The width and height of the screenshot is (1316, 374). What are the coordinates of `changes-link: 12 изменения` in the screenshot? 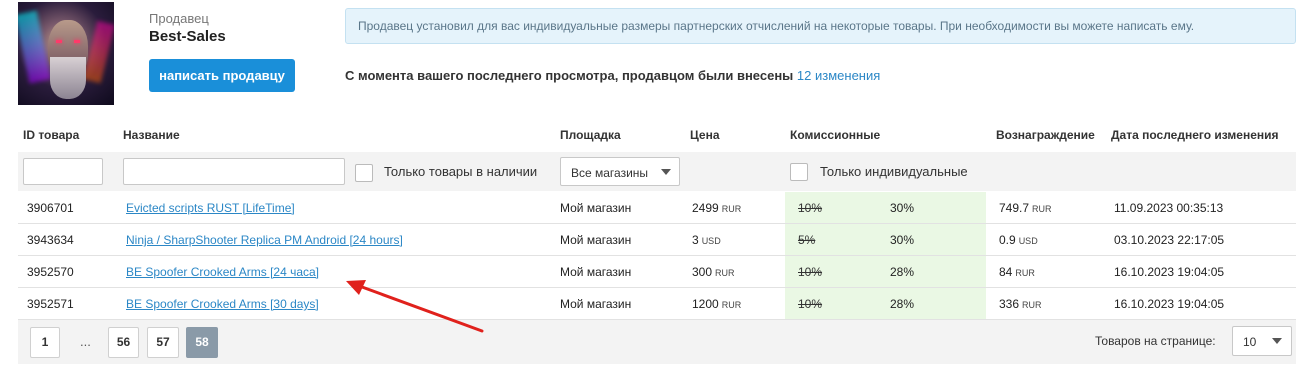 It's located at (838, 75).